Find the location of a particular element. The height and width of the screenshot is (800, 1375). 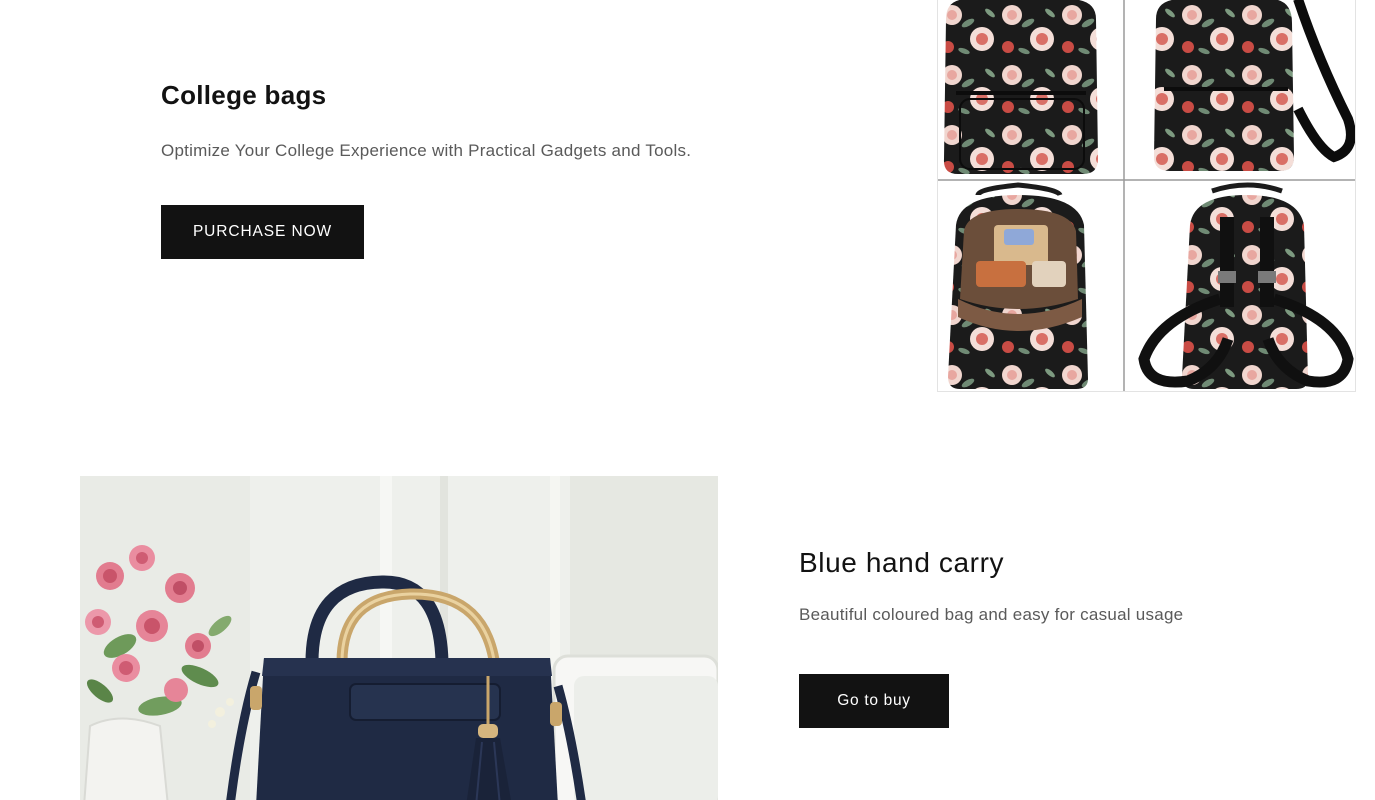

college-bags-heading: College bags is located at coordinates (244, 95).